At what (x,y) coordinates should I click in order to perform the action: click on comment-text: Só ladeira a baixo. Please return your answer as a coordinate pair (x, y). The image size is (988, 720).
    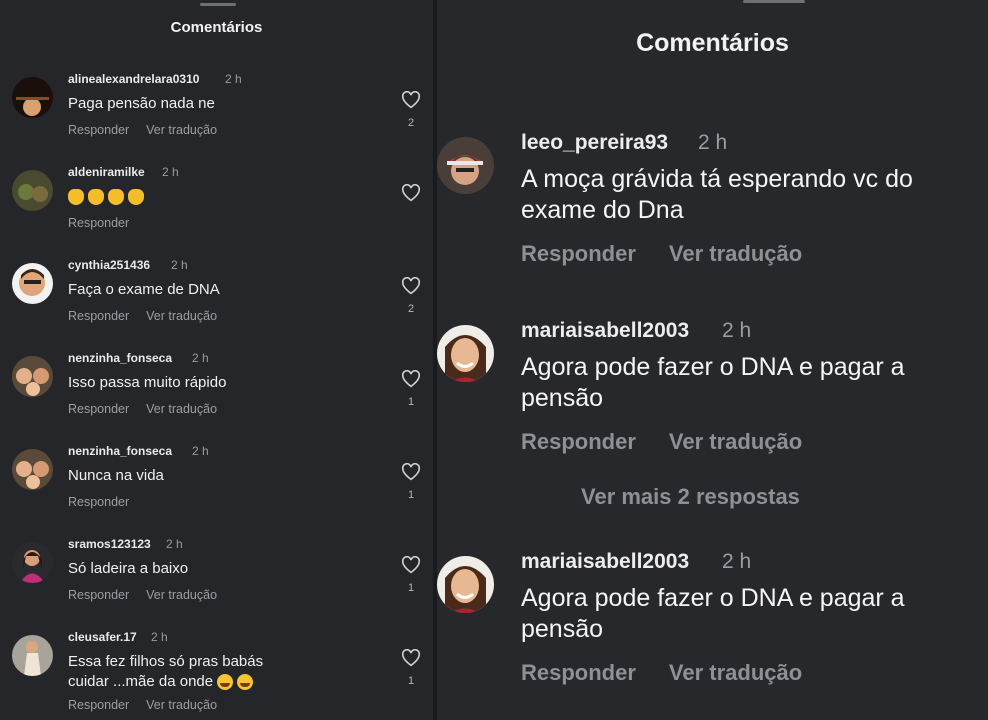
    Looking at the image, I should click on (128, 568).